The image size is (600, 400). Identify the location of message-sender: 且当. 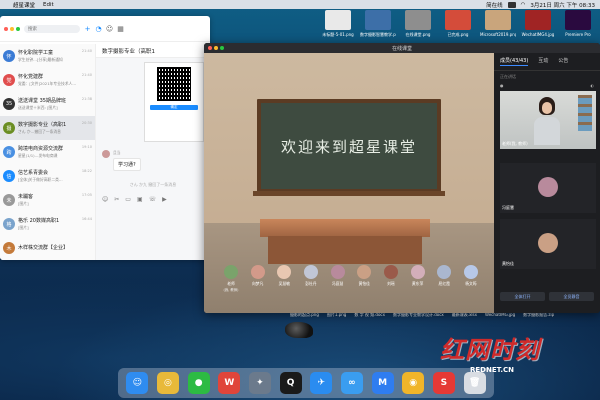
(117, 152).